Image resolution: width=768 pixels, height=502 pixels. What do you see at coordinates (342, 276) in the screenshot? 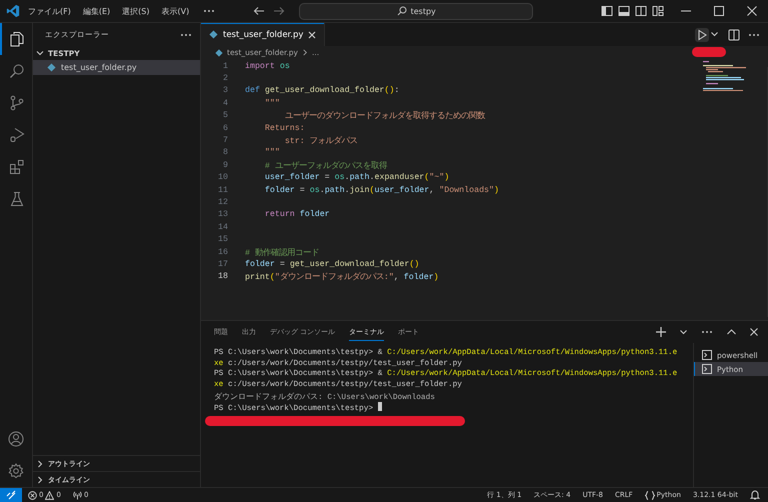
I see `code-line: print("ダウンロードフォルダのパス:", folder)` at bounding box center [342, 276].